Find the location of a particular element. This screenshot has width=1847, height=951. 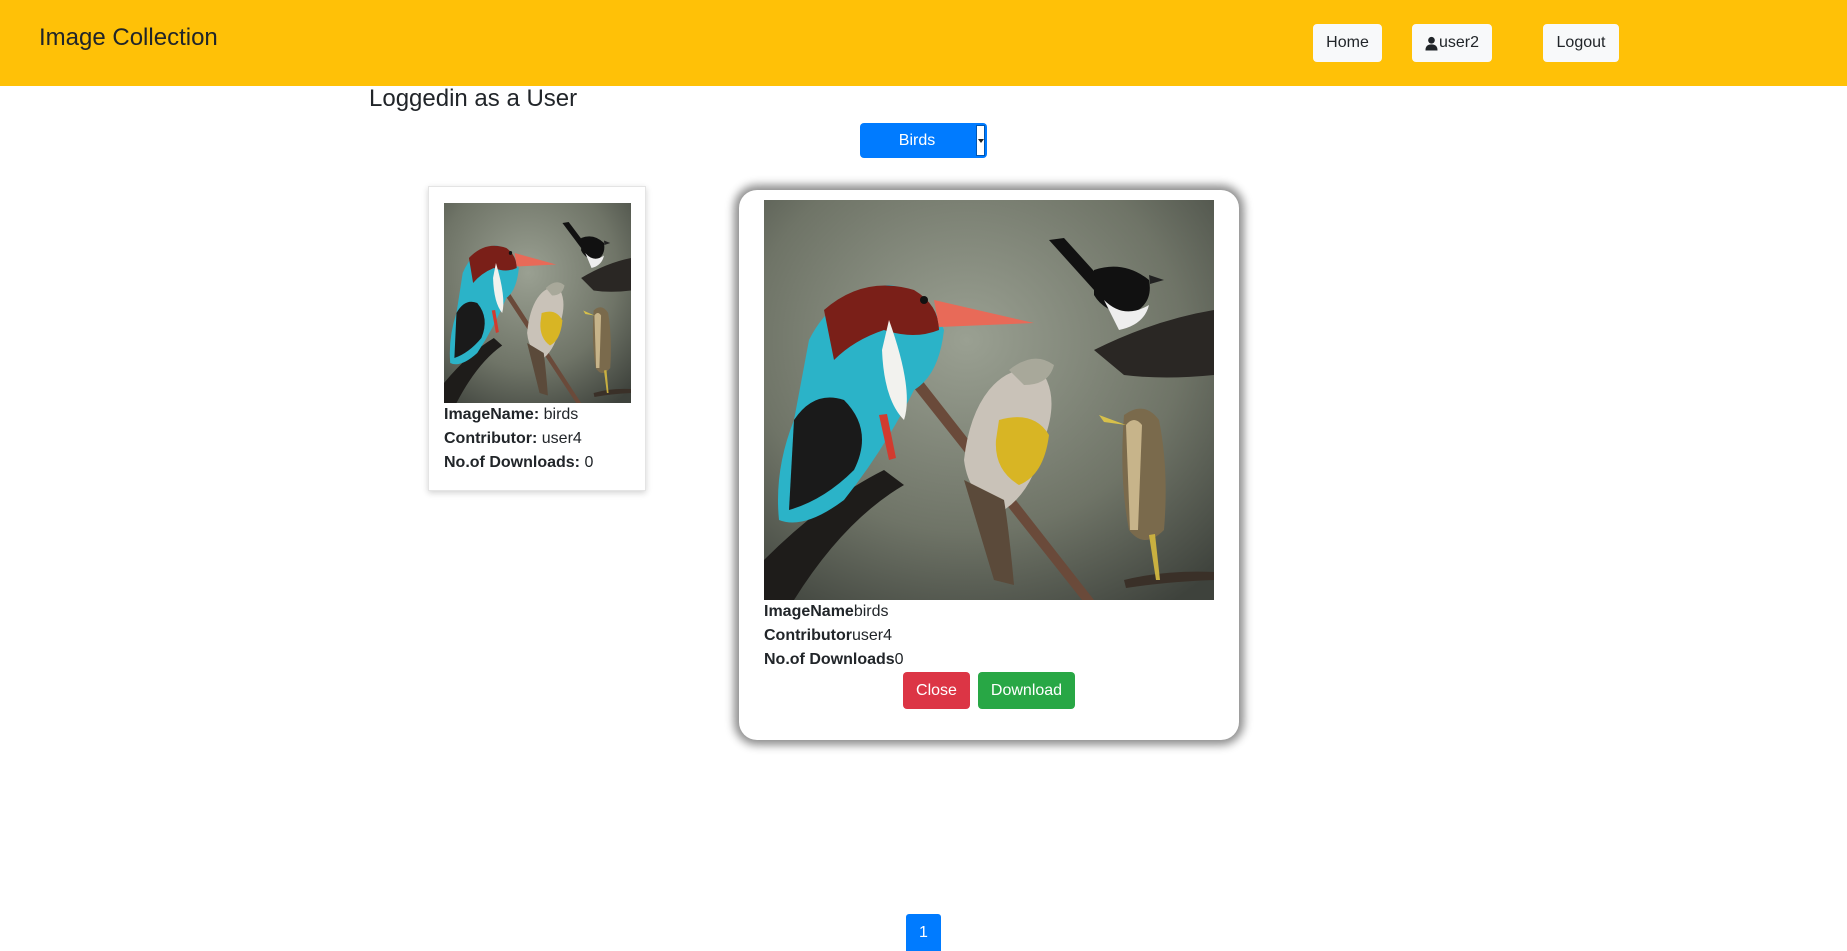

modal-contributor-value: user4 is located at coordinates (872, 635).